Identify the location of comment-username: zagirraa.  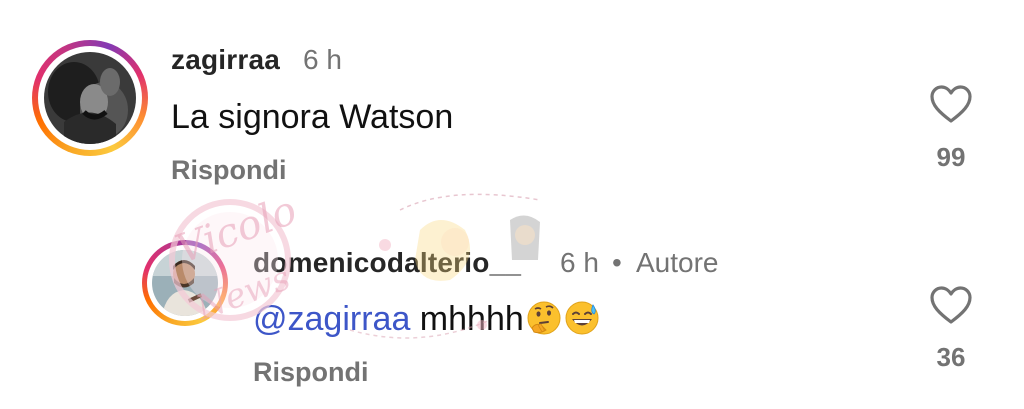
(225, 60).